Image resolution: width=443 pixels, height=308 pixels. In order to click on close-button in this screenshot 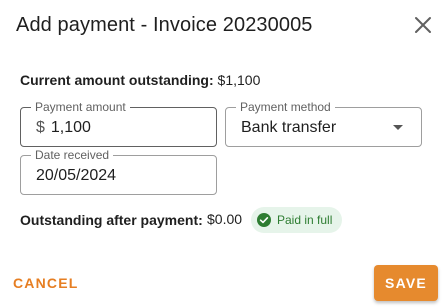, I will do `click(423, 25)`.